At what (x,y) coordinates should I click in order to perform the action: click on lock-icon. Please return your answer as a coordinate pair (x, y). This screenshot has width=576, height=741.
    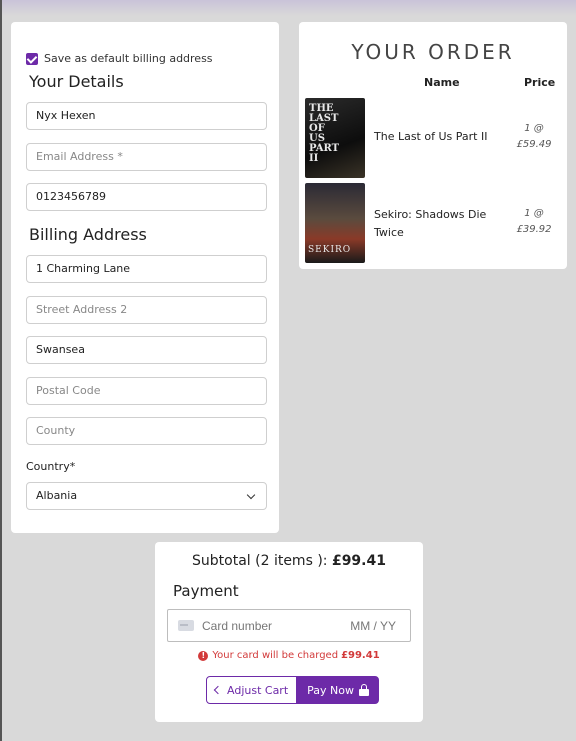
    Looking at the image, I should click on (363, 690).